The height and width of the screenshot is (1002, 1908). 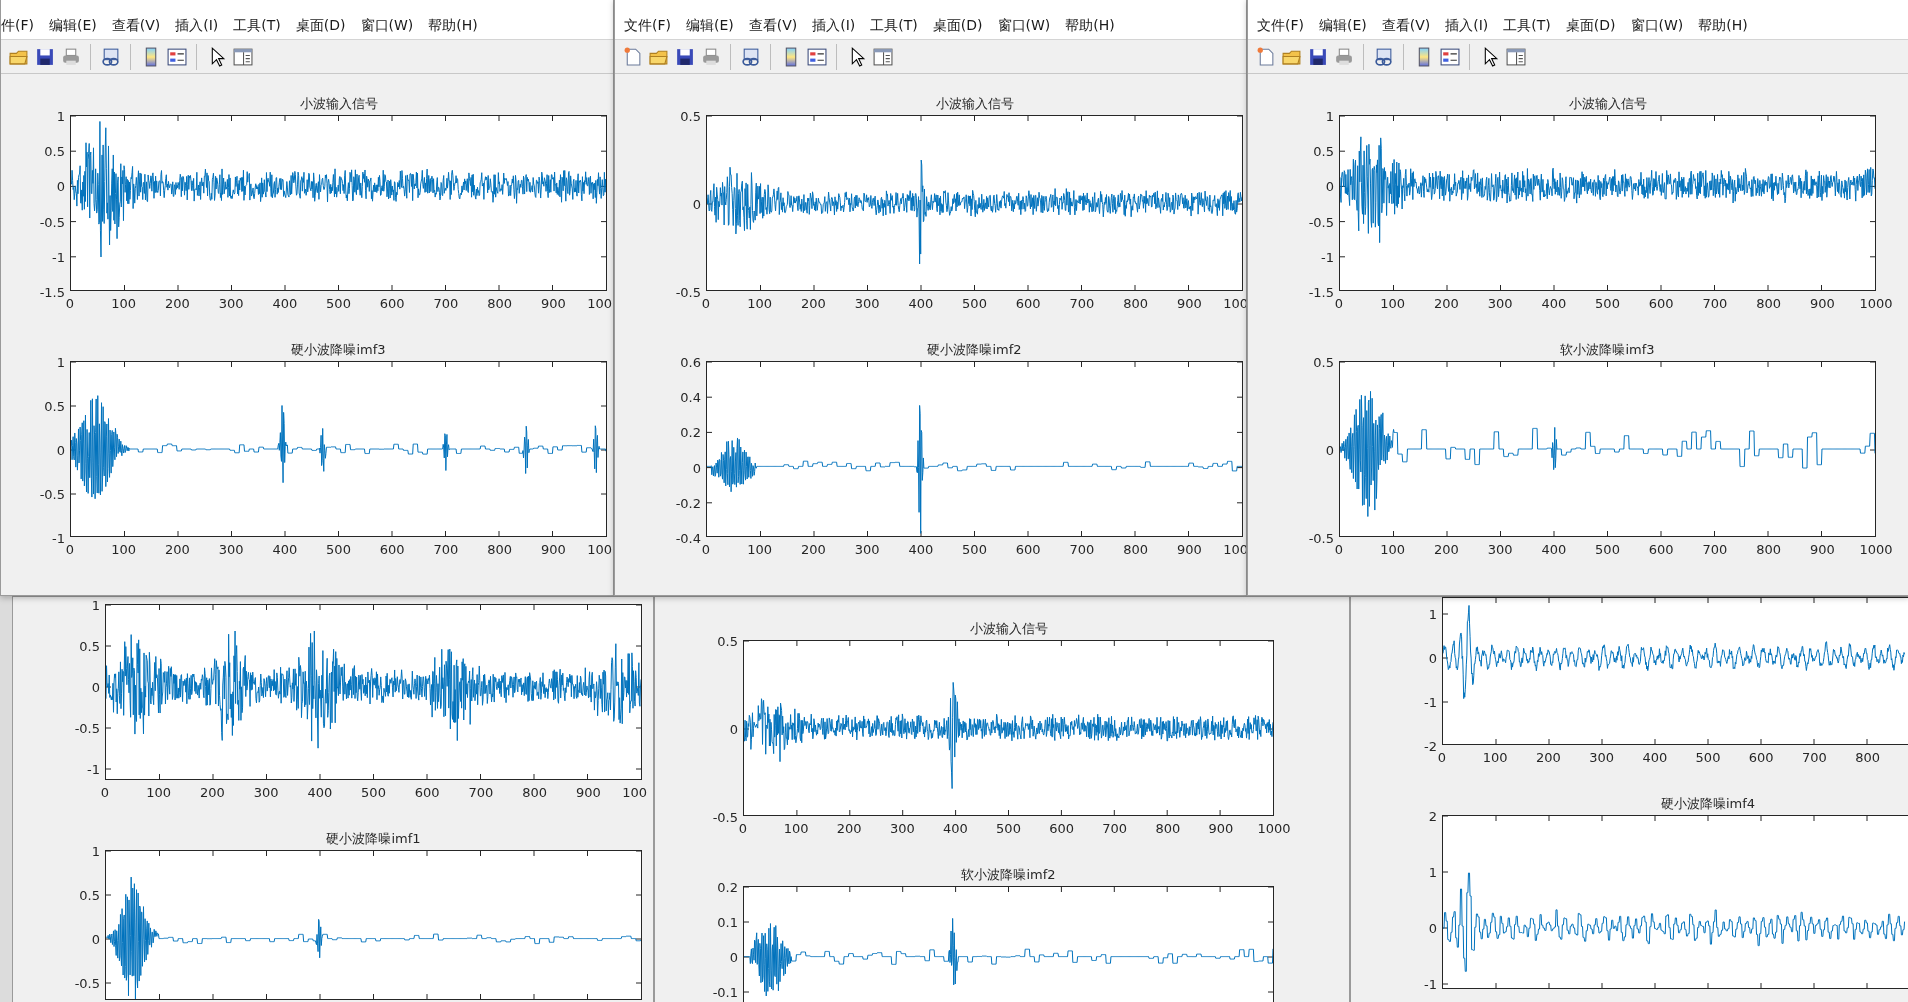 What do you see at coordinates (373, 839) in the screenshot?
I see `plot-title: 硬小波降噪imf1` at bounding box center [373, 839].